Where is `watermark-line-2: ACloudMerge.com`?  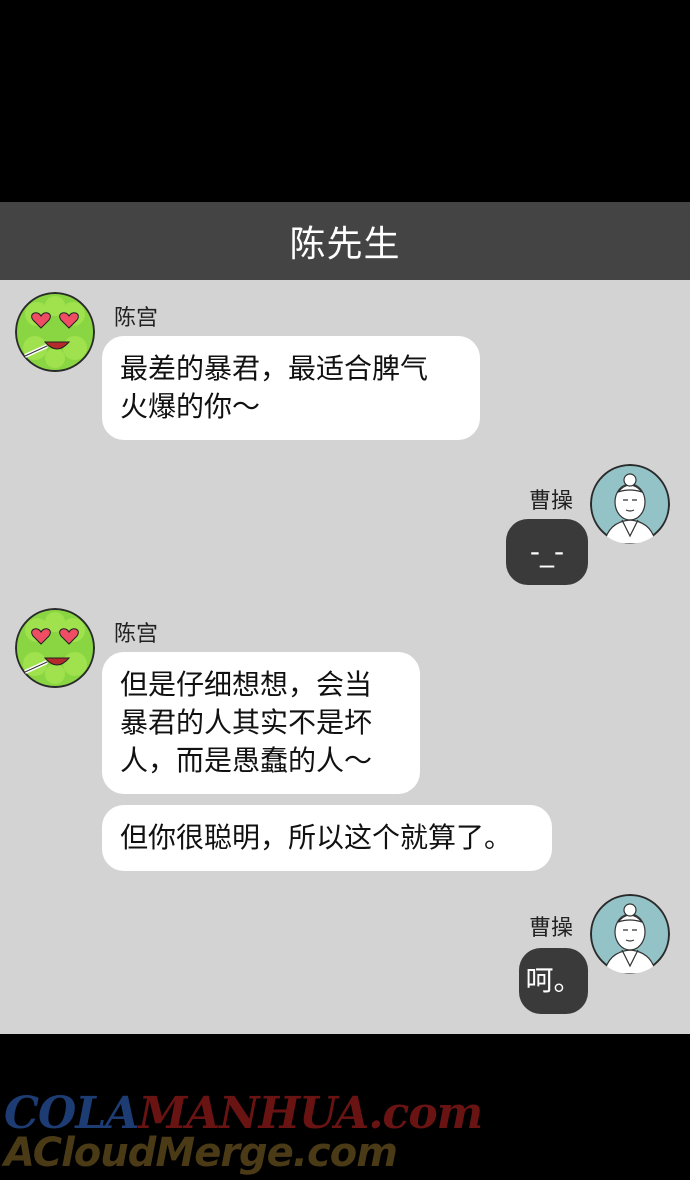
watermark-line-2: ACloudMerge.com is located at coordinates (201, 1153).